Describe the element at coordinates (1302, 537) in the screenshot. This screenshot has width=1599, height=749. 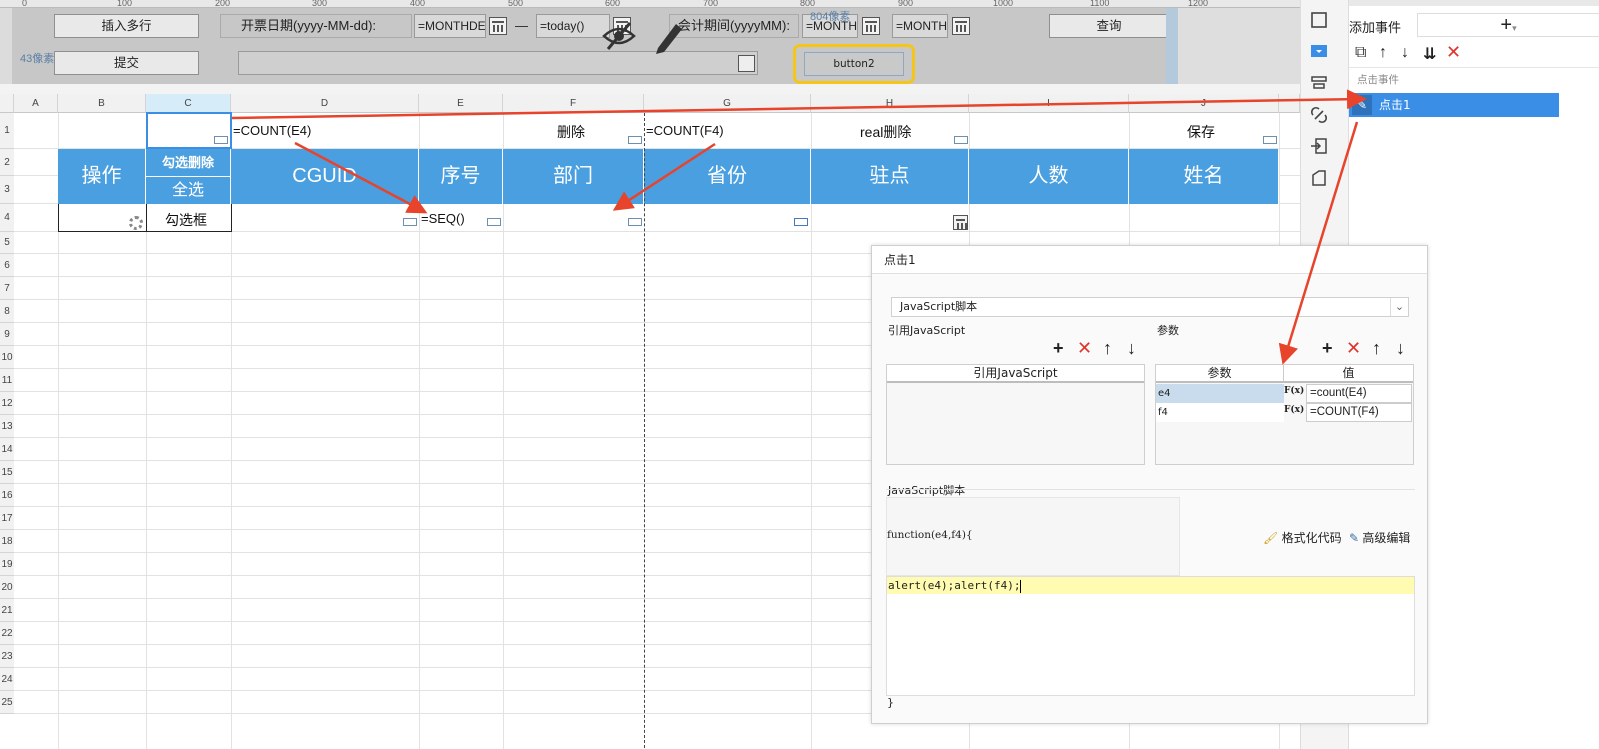
I see `format-code-button: 🖌 格式化代码` at that location.